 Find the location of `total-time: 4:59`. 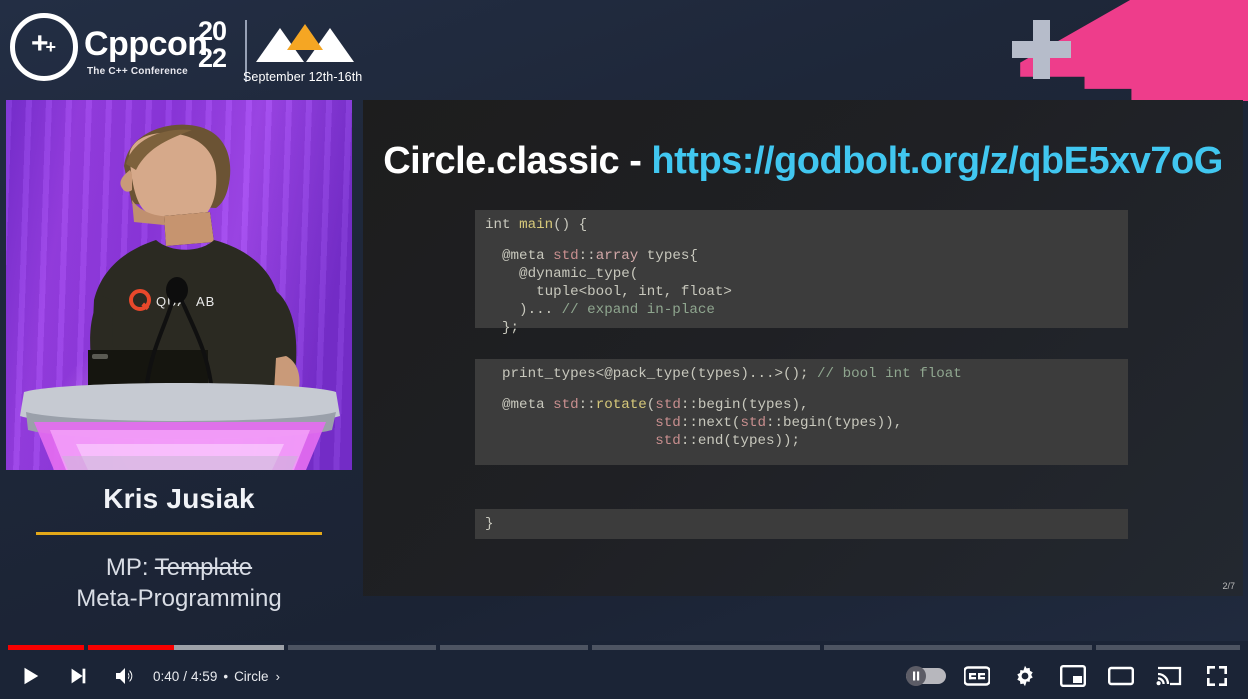

total-time: 4:59 is located at coordinates (204, 676).